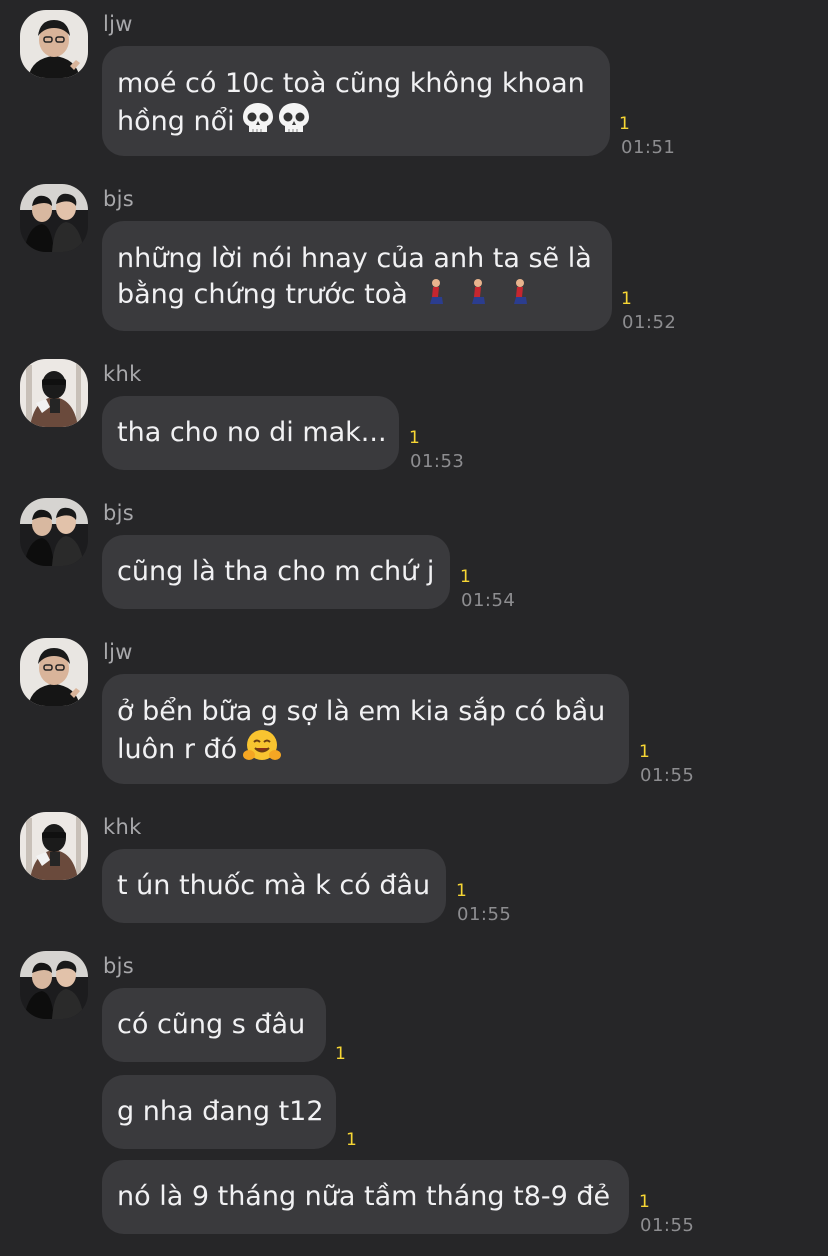 This screenshot has width=828, height=1256. I want to click on message-time: 01:52, so click(649, 322).